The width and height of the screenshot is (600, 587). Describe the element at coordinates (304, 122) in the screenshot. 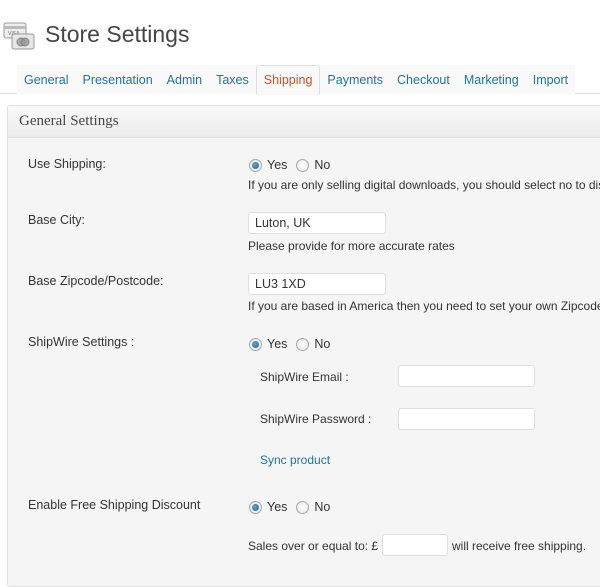

I see `panel-title: General Settings` at that location.